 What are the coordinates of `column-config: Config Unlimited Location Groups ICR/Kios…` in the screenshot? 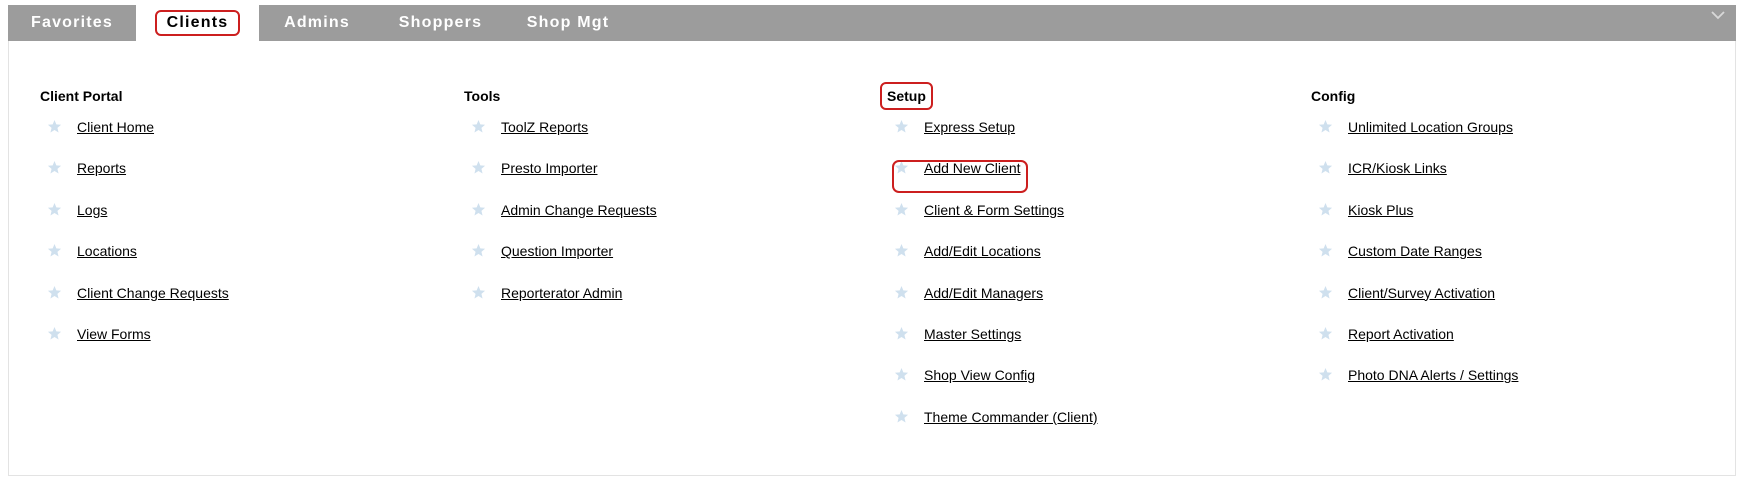 It's located at (1414, 234).